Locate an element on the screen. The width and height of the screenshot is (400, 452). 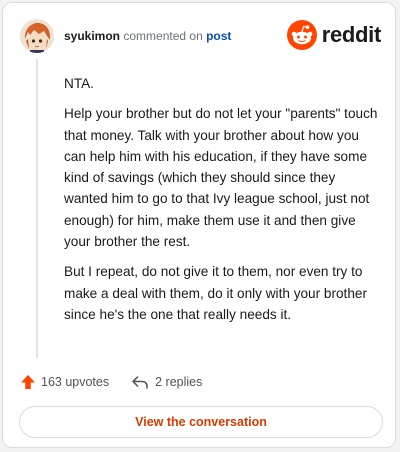
comment-footer: 163 upvotes 2 replies is located at coordinates (111, 382).